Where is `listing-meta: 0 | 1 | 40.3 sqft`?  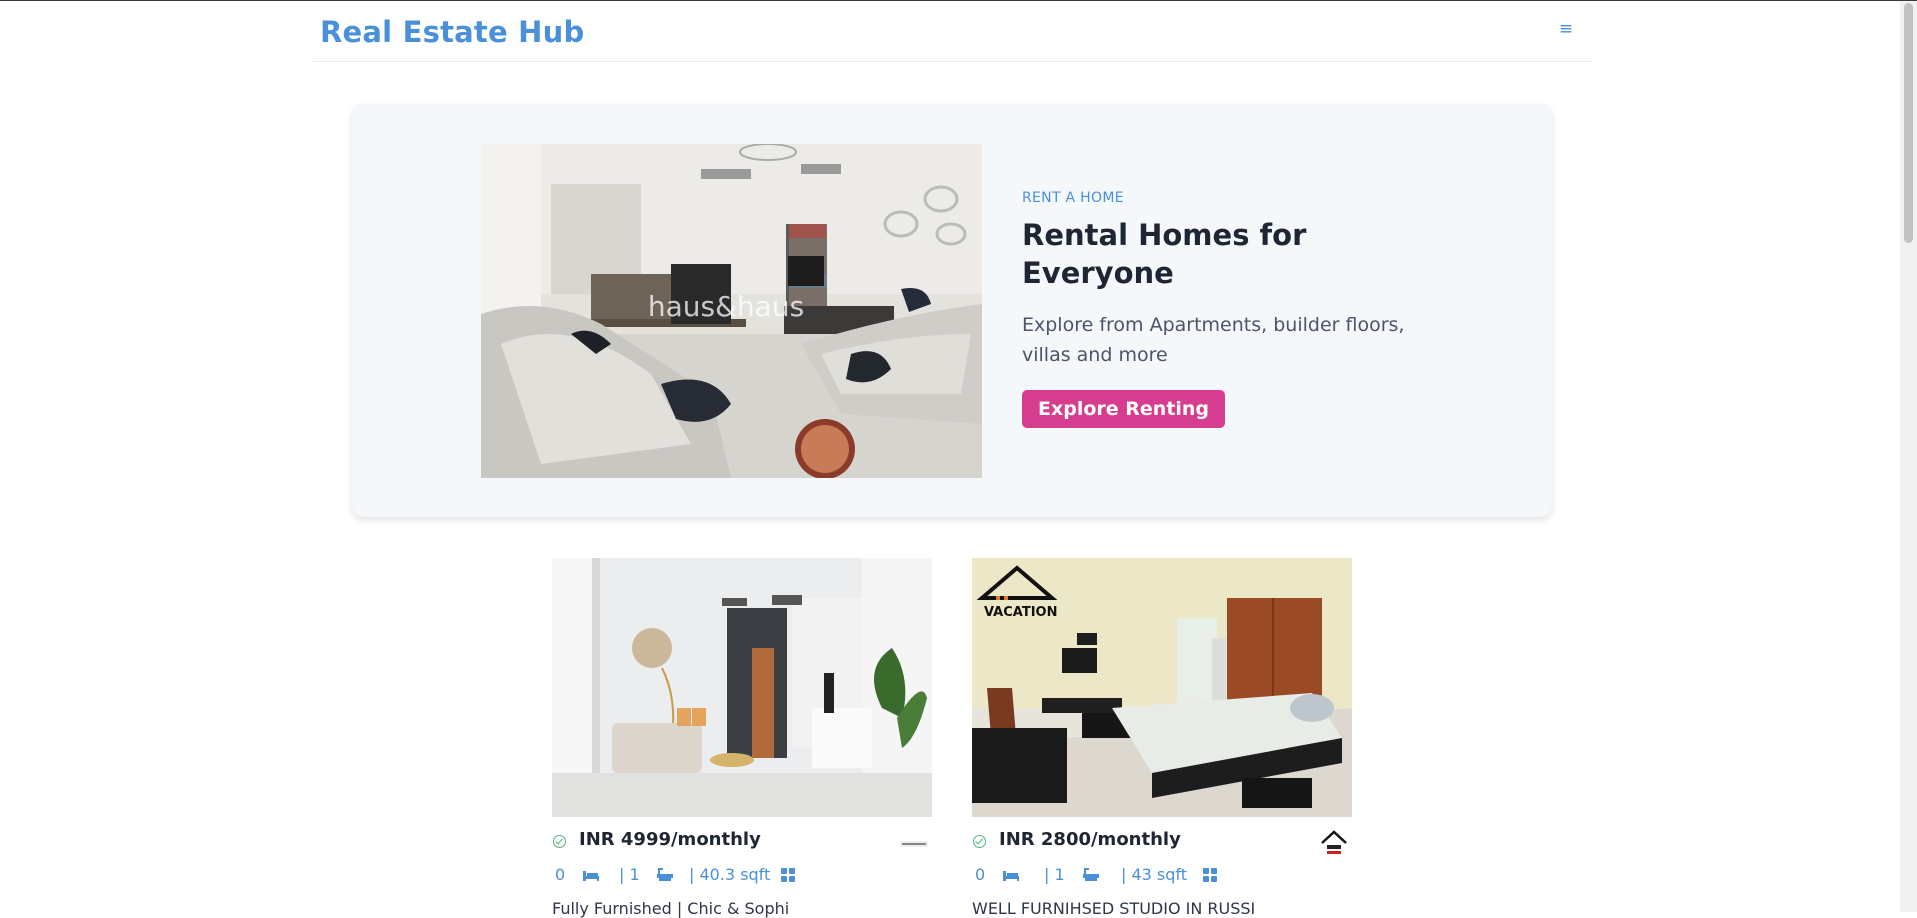 listing-meta: 0 | 1 | 40.3 sqft is located at coordinates (742, 876).